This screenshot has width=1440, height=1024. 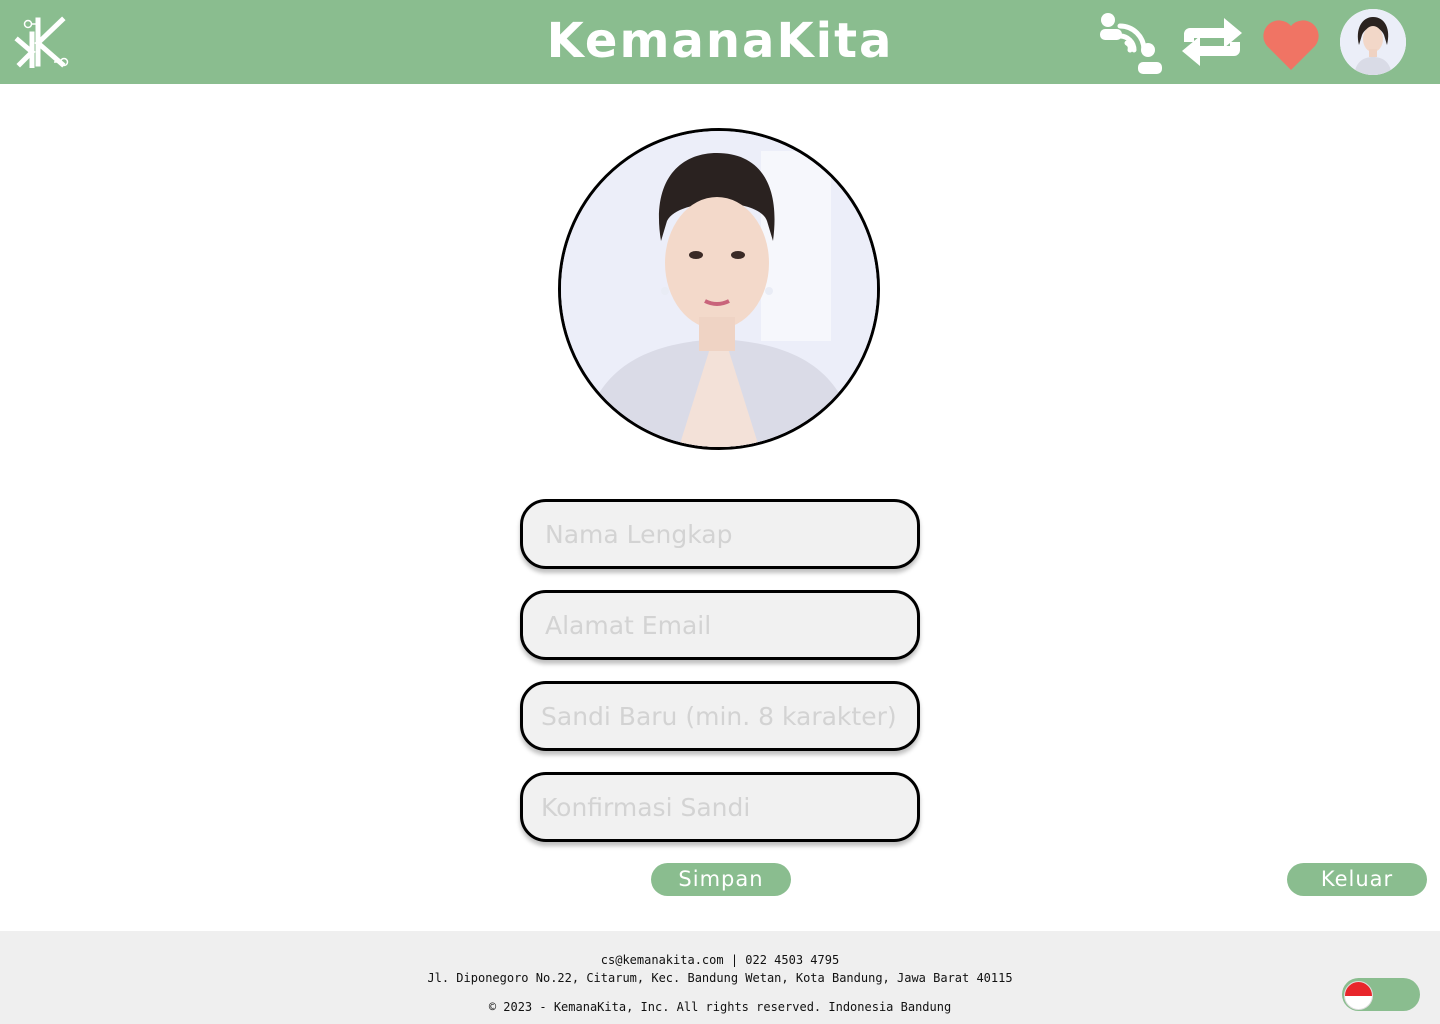 What do you see at coordinates (720, 960) in the screenshot?
I see `footer-contact: cs@kemanakita.com | 022 4503 4795` at bounding box center [720, 960].